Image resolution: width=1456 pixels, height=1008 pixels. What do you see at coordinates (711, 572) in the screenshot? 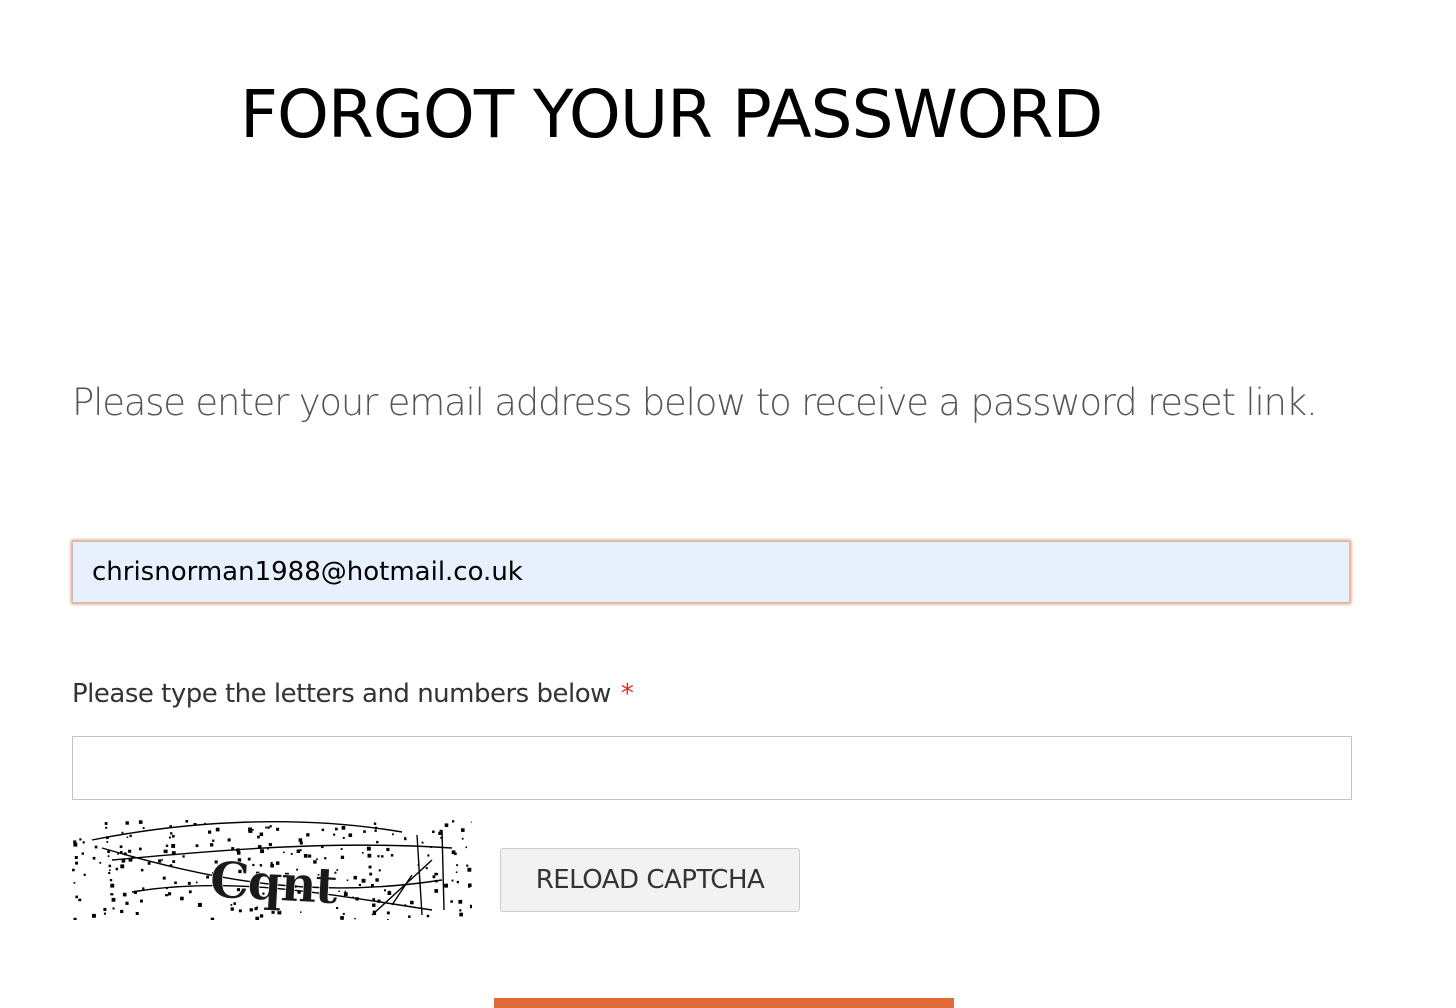
I see `email-field` at bounding box center [711, 572].